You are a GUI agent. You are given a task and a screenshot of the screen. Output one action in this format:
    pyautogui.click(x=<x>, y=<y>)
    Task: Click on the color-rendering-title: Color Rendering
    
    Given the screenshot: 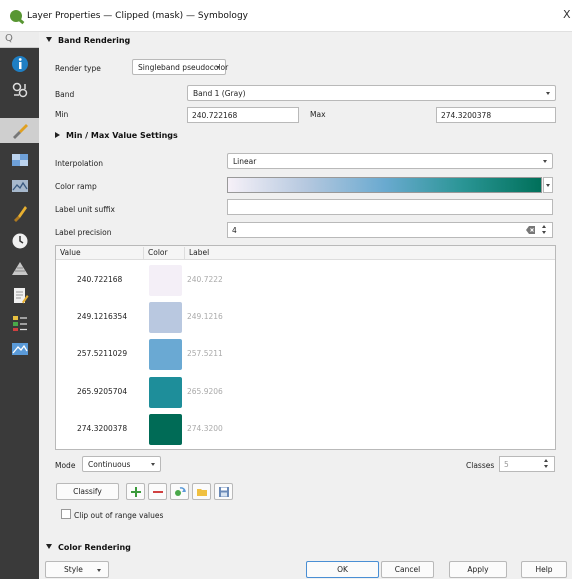 What is the action you would take?
    pyautogui.click(x=94, y=547)
    